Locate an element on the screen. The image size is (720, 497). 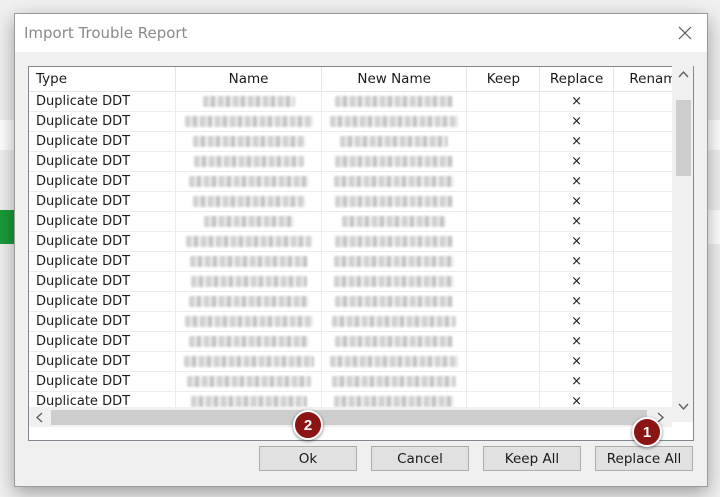
replace-all-button: Replace All is located at coordinates (644, 458).